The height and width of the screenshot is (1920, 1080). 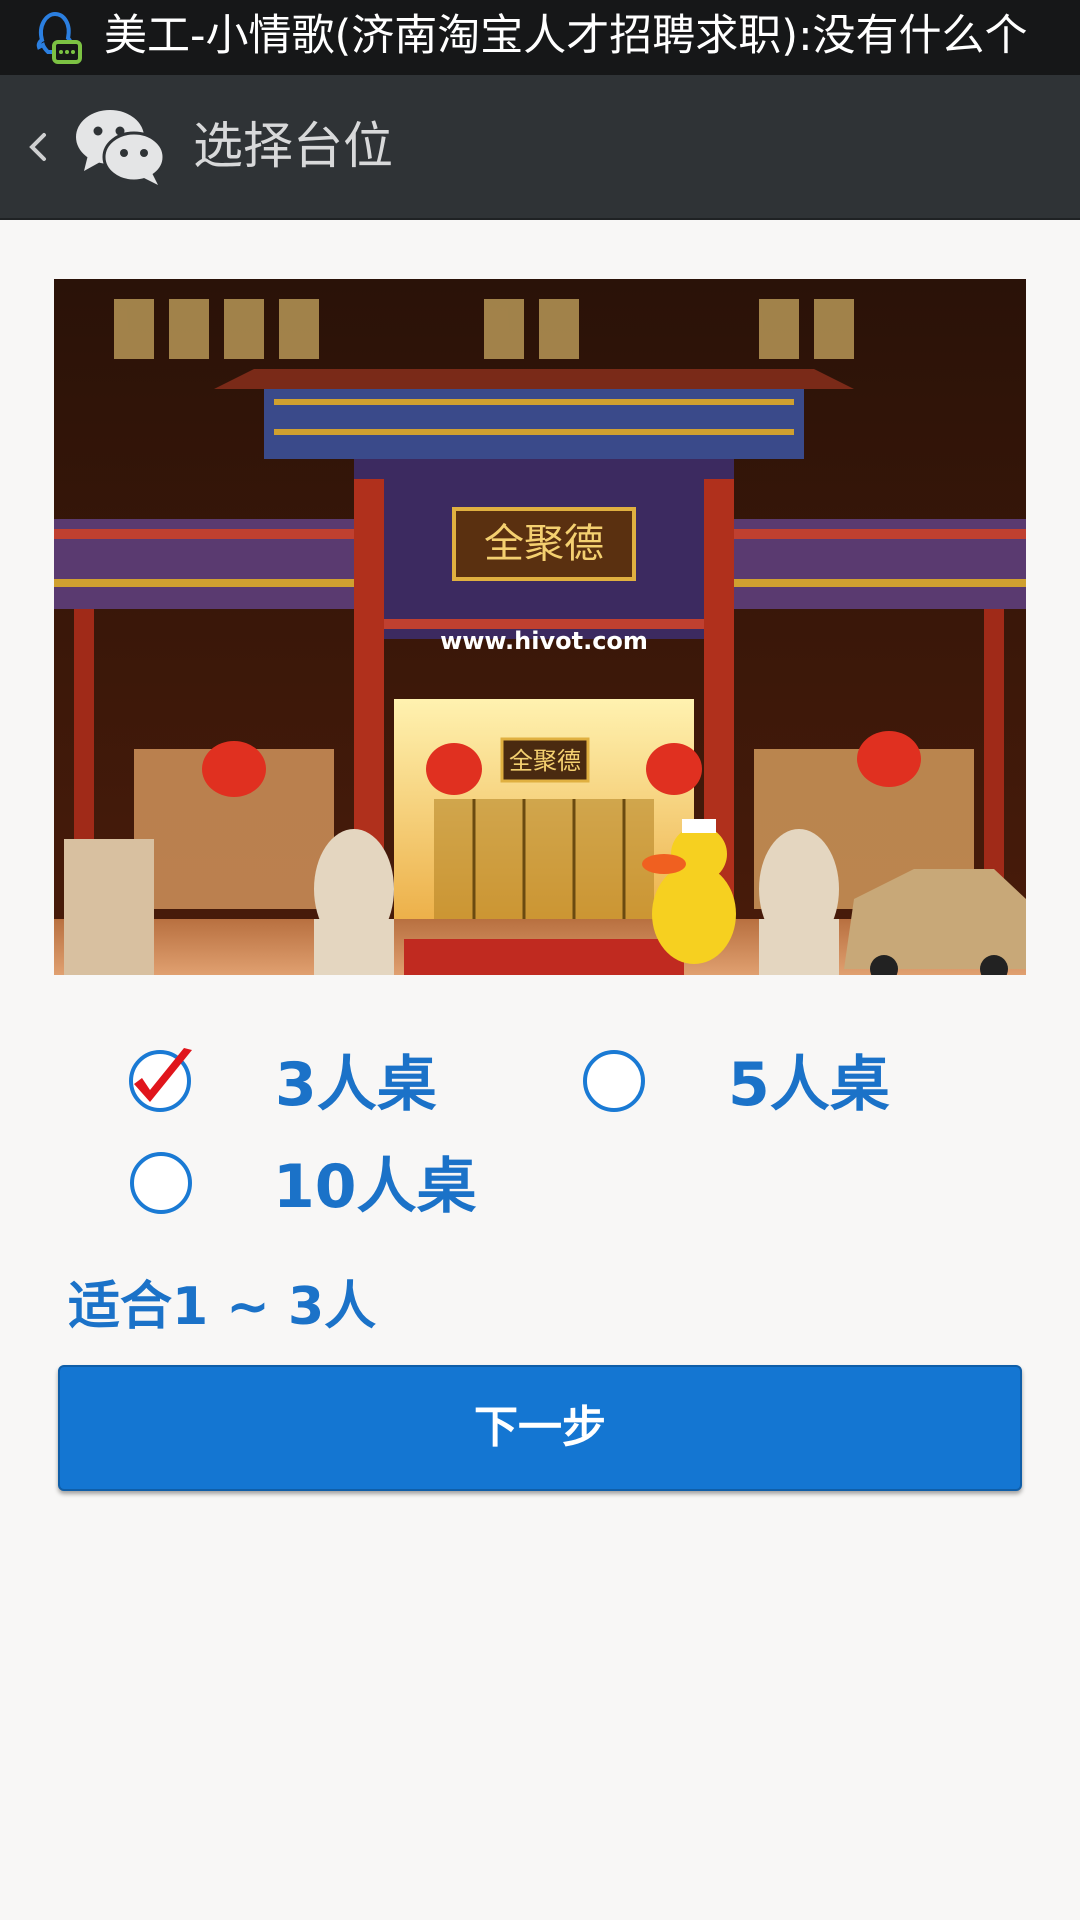 I want to click on radio-10-person, so click(x=161, y=1183).